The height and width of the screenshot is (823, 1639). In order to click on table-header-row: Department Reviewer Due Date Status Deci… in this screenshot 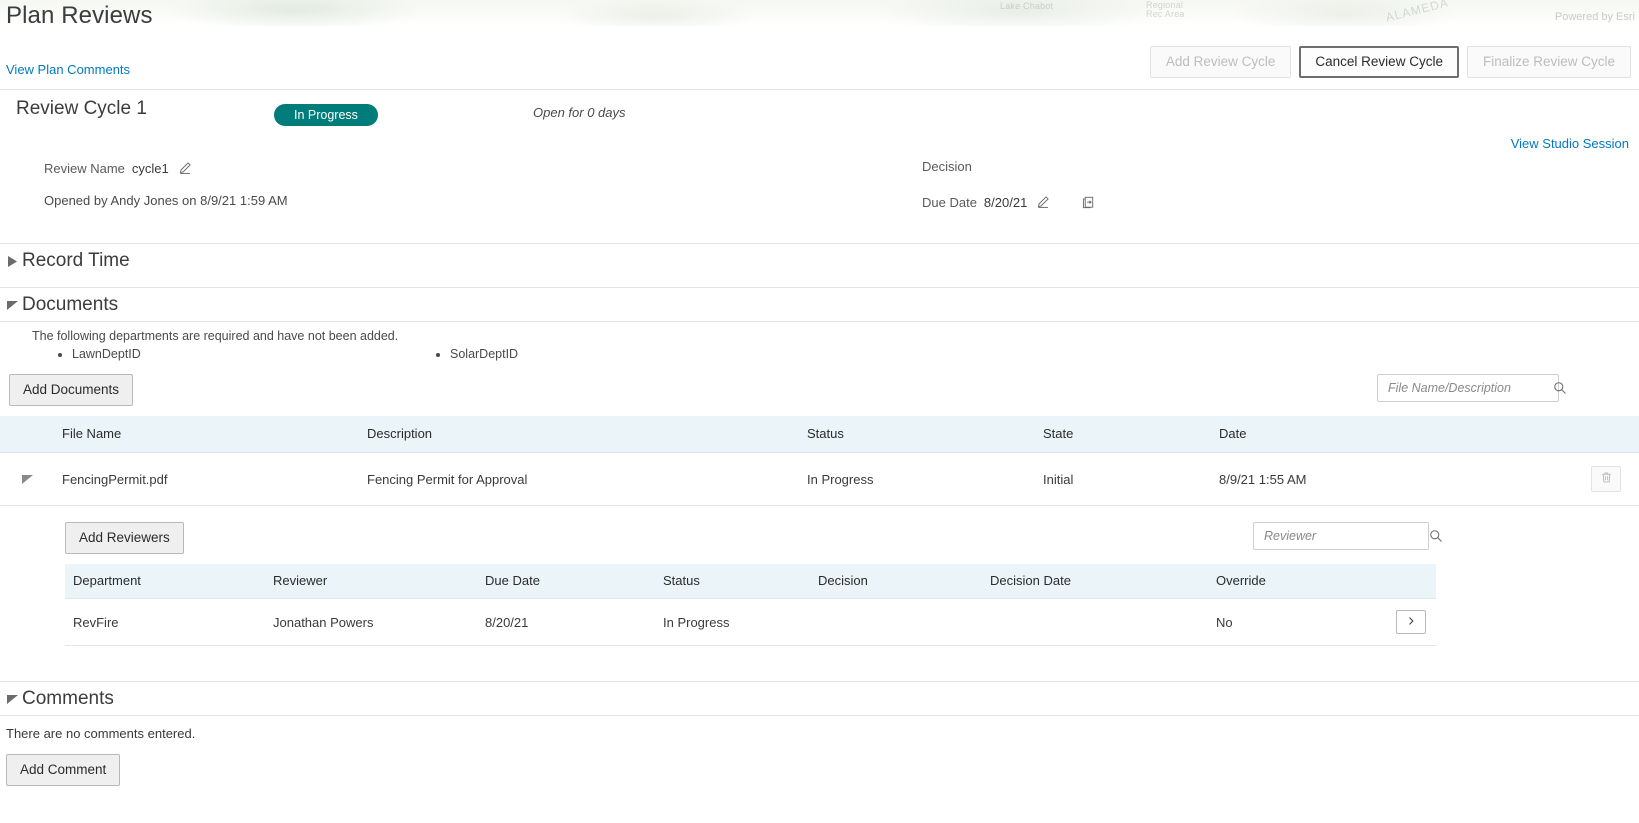, I will do `click(750, 581)`.